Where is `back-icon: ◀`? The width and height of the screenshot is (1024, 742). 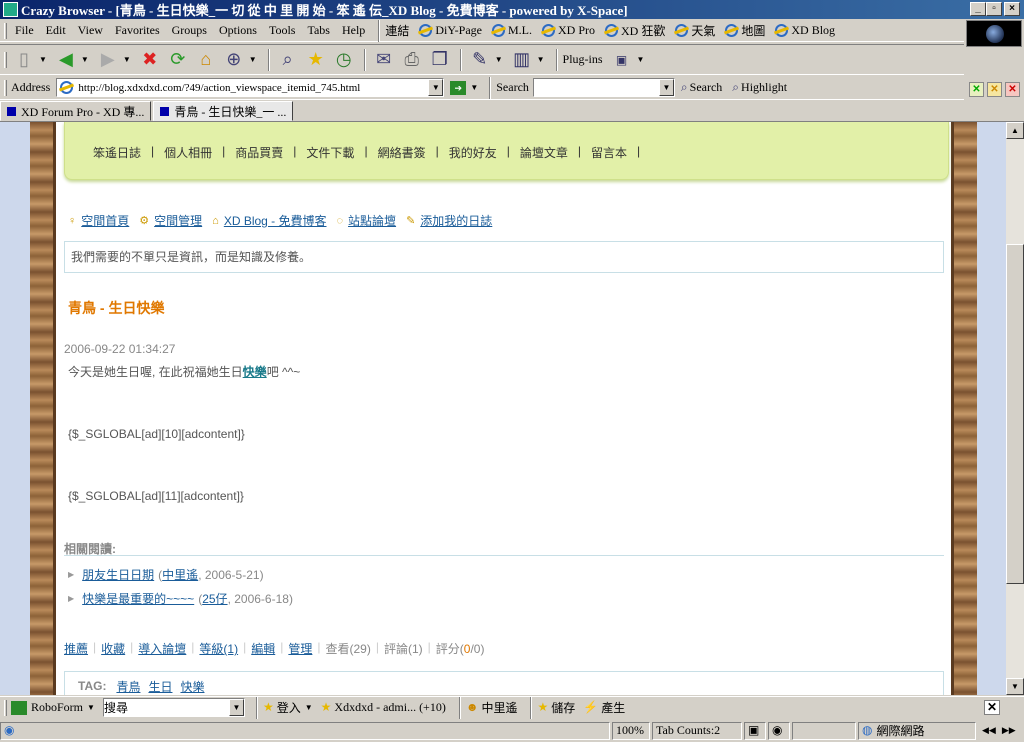 back-icon: ◀ is located at coordinates (66, 60).